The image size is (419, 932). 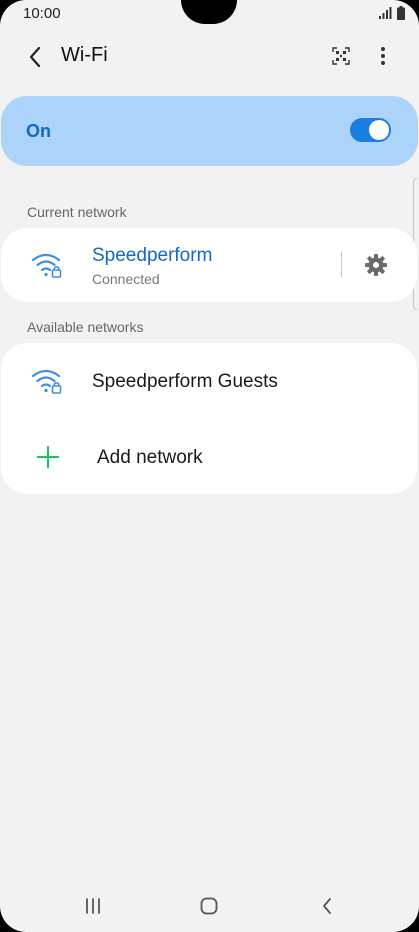 I want to click on network-settings-button, so click(x=376, y=265).